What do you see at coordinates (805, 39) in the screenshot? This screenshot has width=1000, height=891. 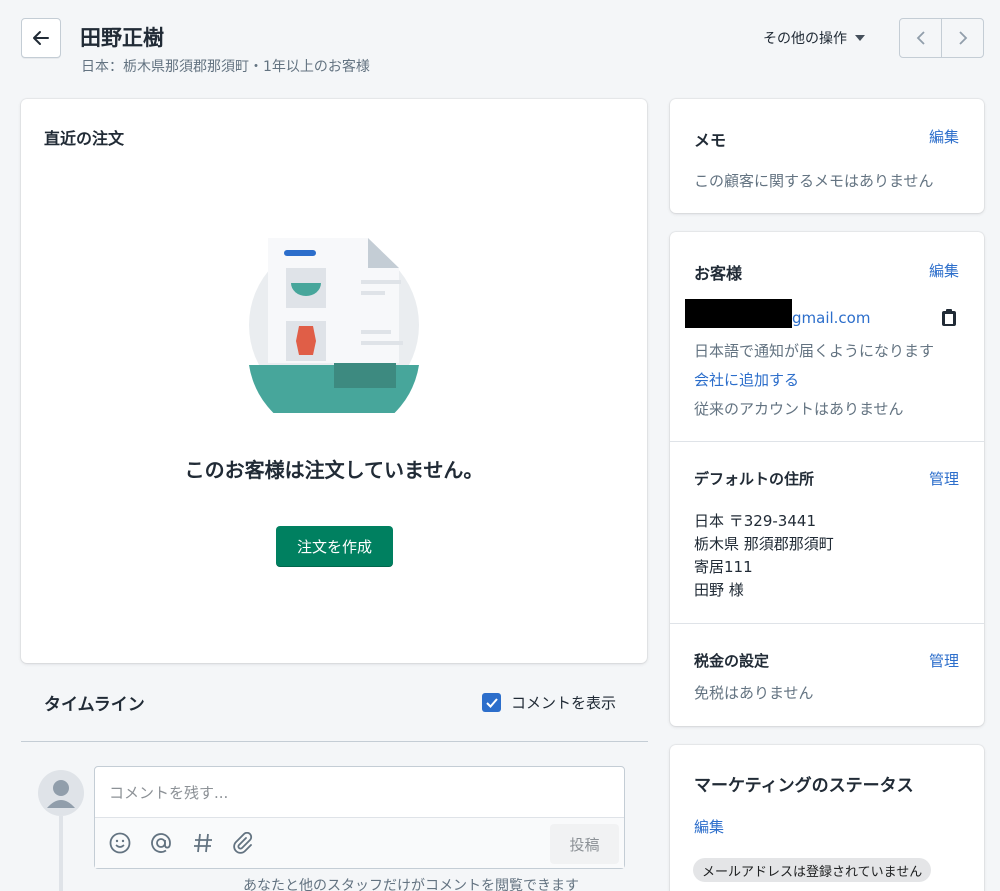 I see `more-actions-label: その他の操作` at bounding box center [805, 39].